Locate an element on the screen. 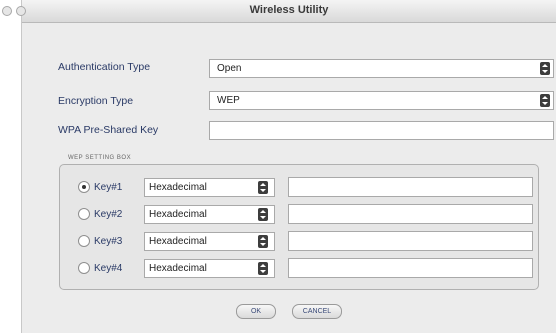 Image resolution: width=556 pixels, height=333 pixels. ok-button: OK is located at coordinates (256, 311).